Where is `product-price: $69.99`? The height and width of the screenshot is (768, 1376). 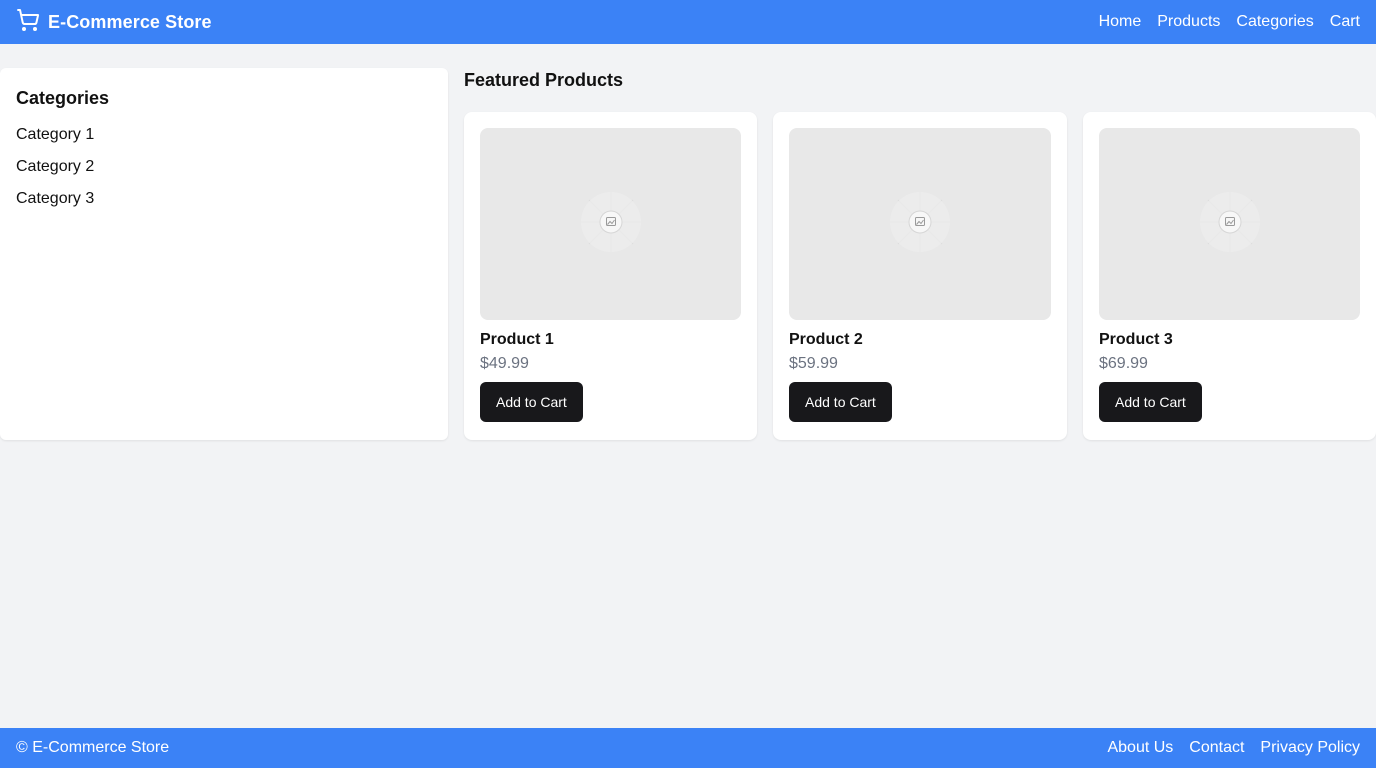
product-price: $69.99 is located at coordinates (1123, 363).